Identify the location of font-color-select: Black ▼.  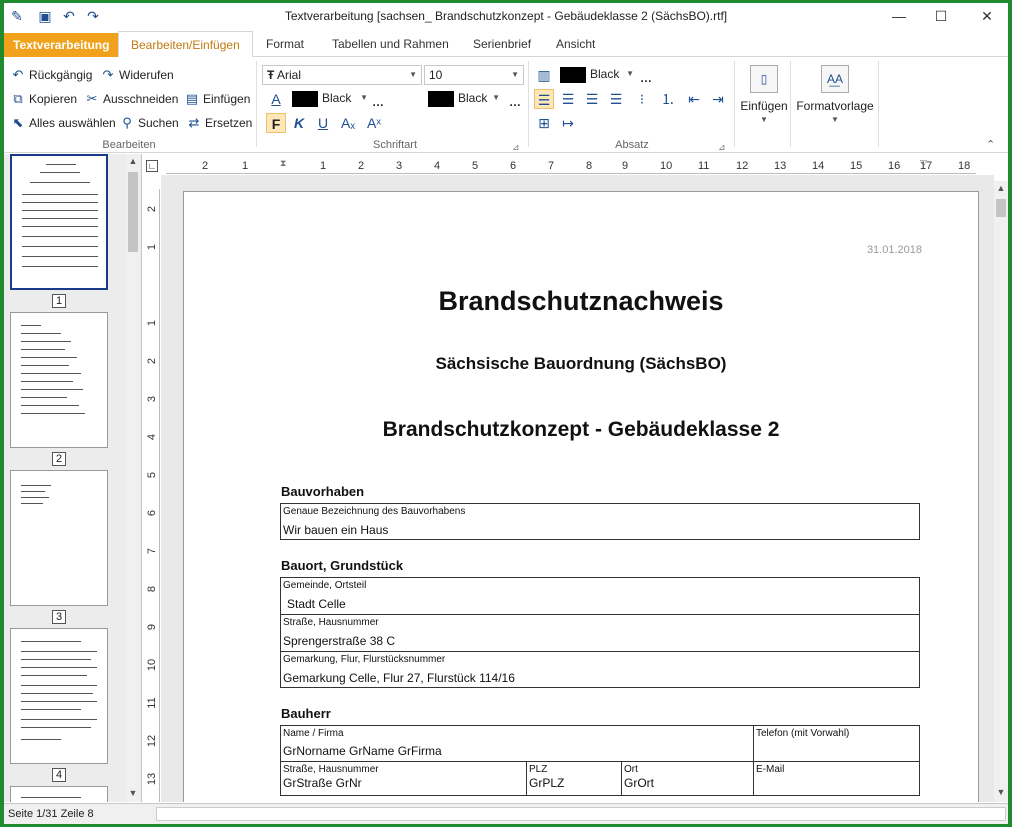
(330, 99).